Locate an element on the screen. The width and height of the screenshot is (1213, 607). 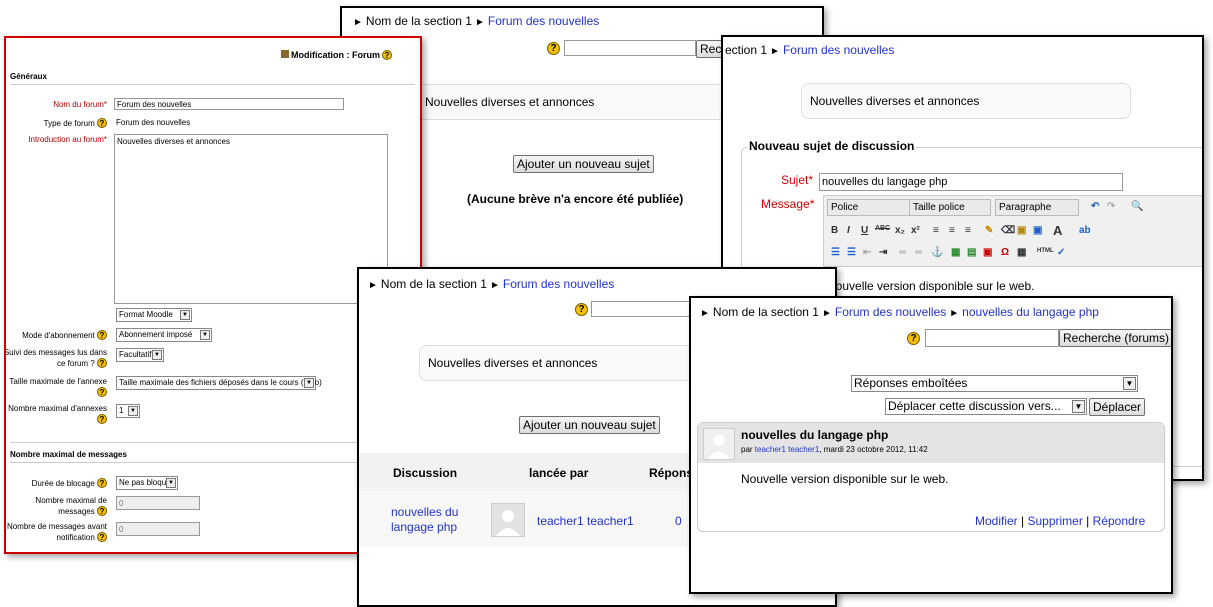
blocking-duration-select: Ne pas bloquer ▼ is located at coordinates (147, 483).